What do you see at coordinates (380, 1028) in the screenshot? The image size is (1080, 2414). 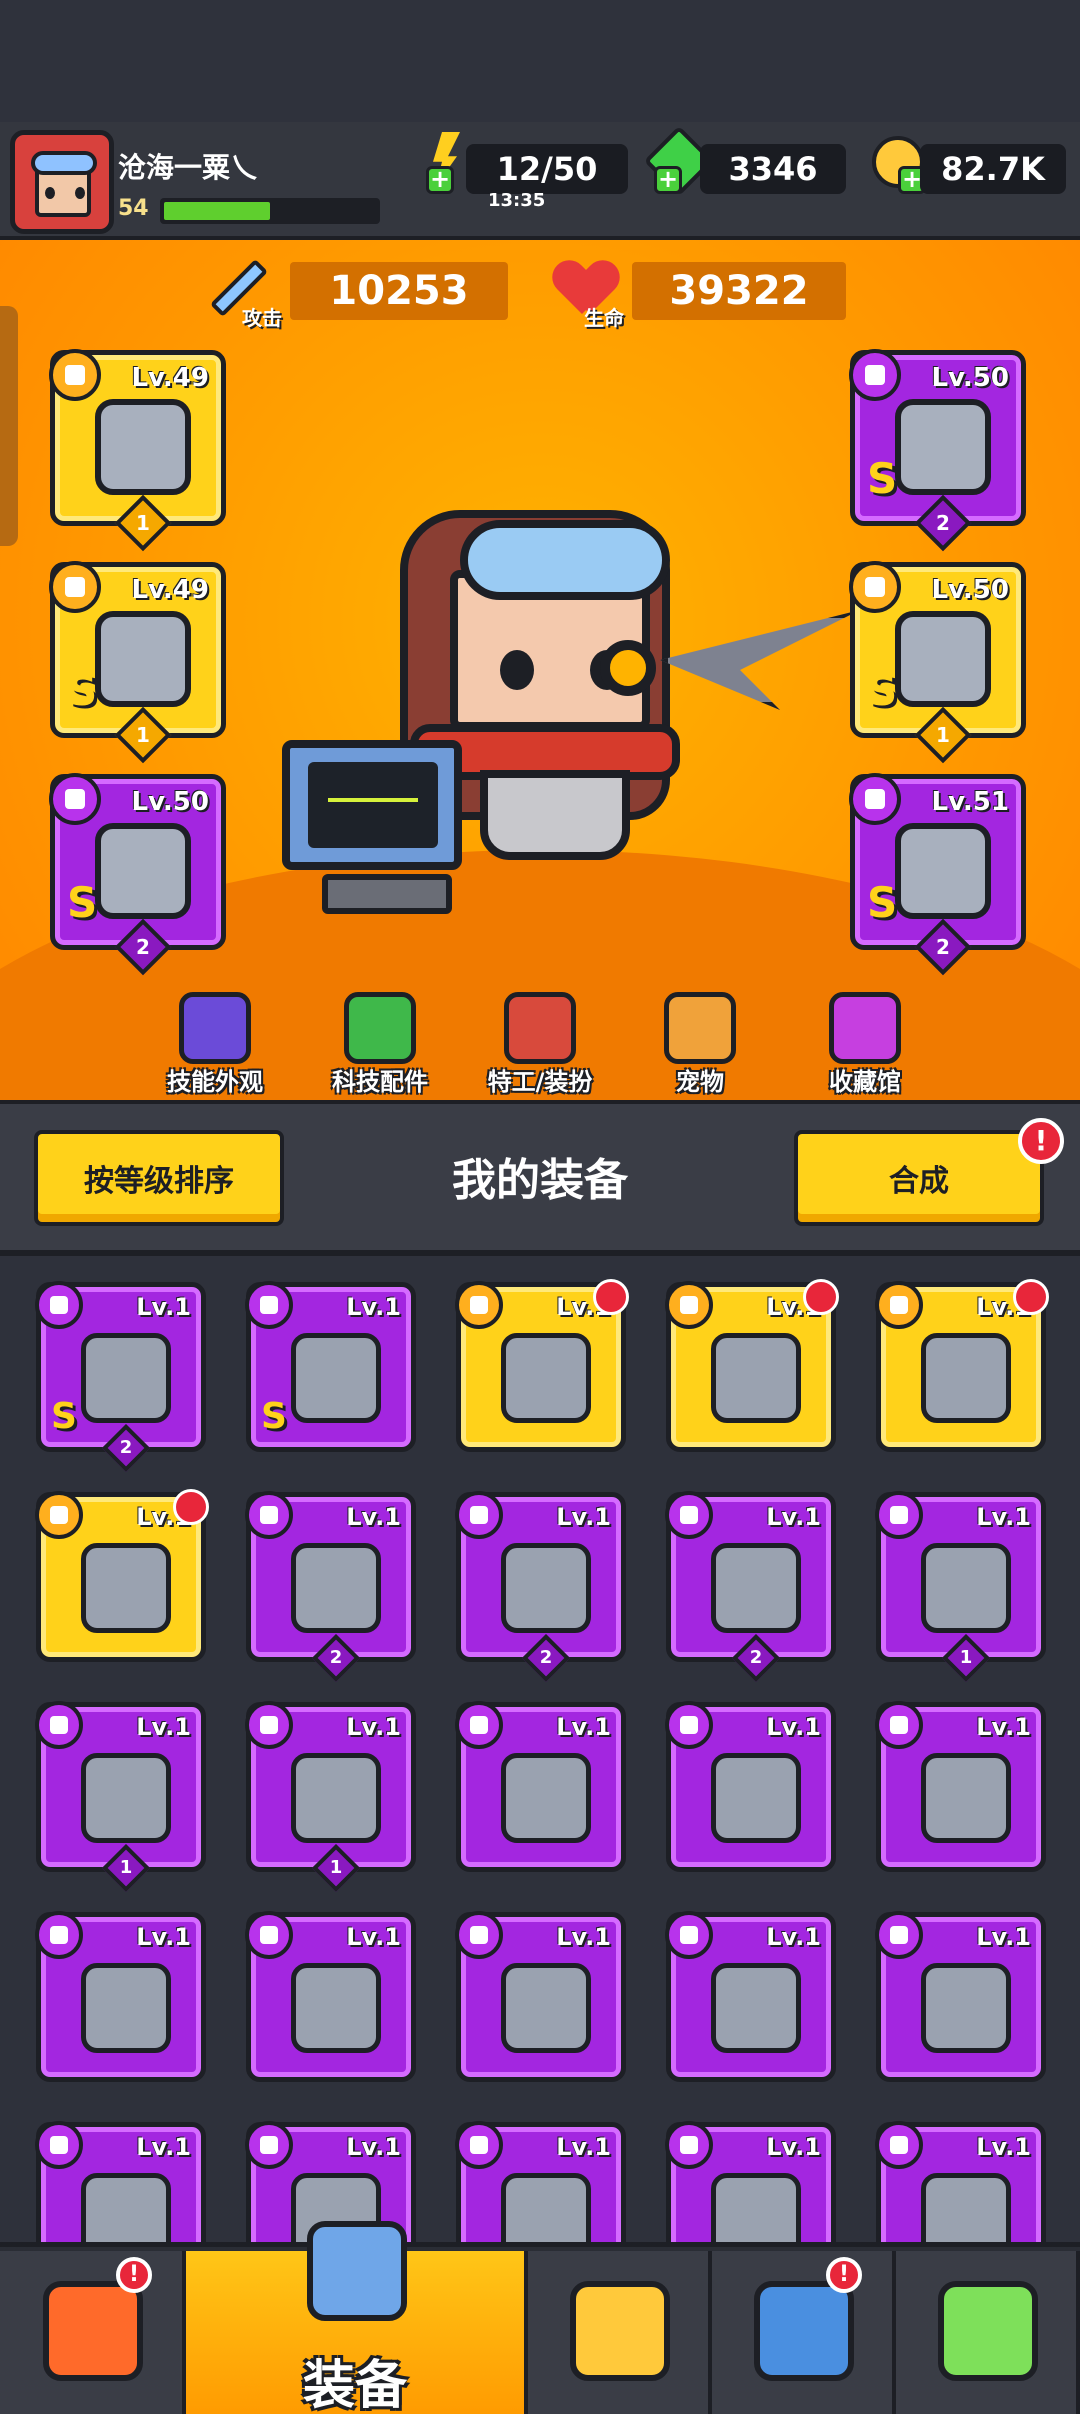 I see `tech-part-icon` at bounding box center [380, 1028].